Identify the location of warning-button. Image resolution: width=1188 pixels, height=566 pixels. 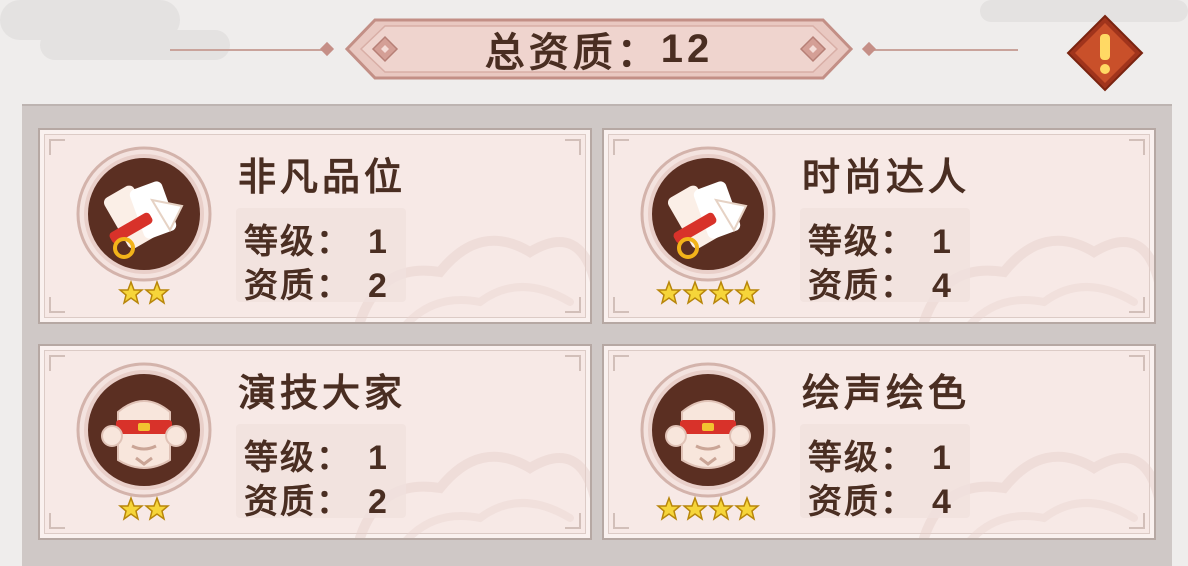
(1105, 53).